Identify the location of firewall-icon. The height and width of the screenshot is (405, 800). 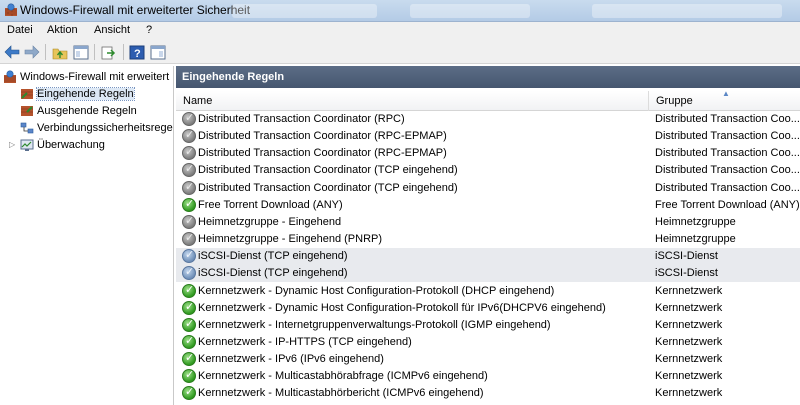
(10, 76).